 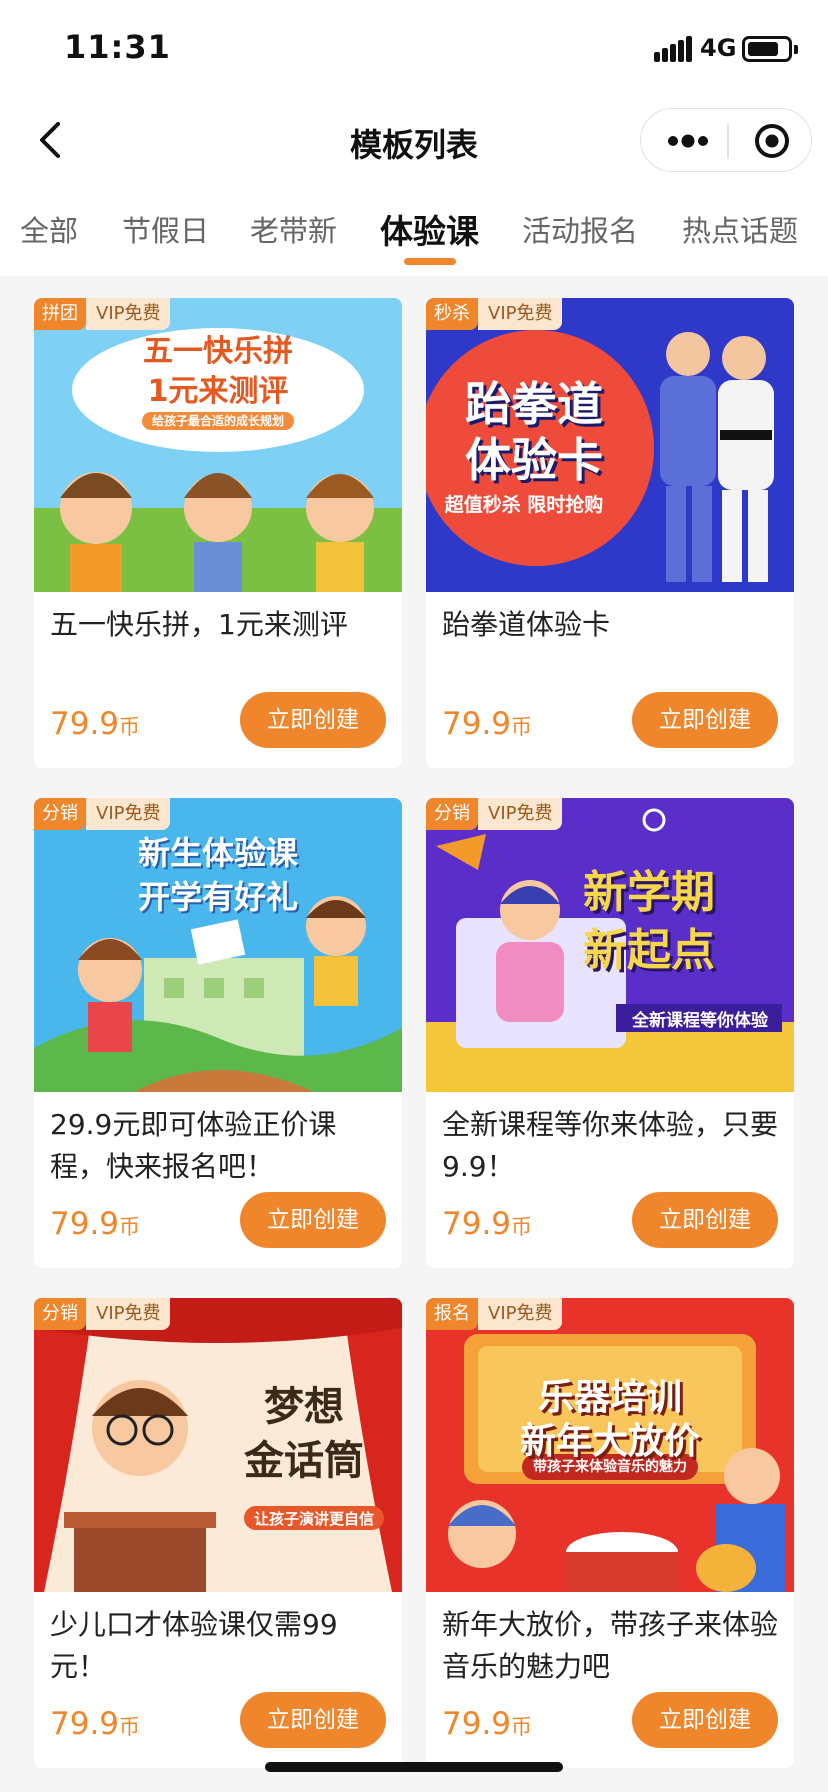 I want to click on signal-icon, so click(x=673, y=49).